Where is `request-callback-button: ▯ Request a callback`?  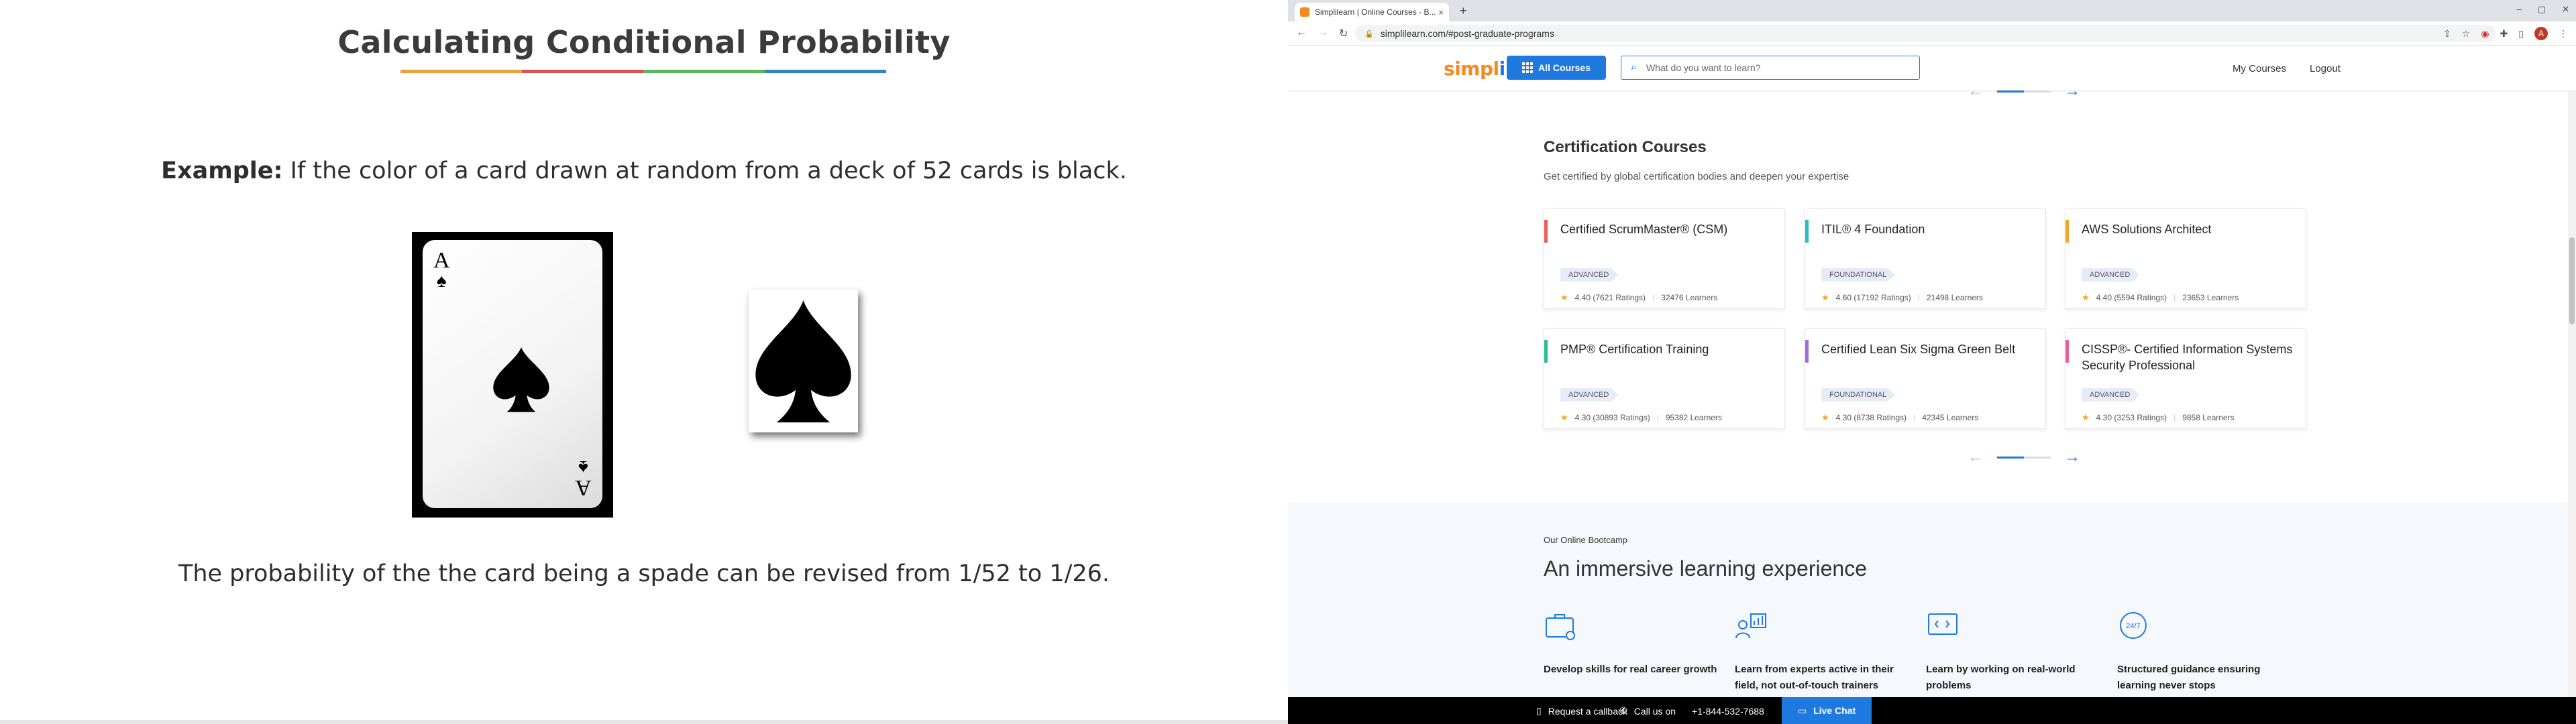 request-callback-button: ▯ Request a callback is located at coordinates (1581, 711).